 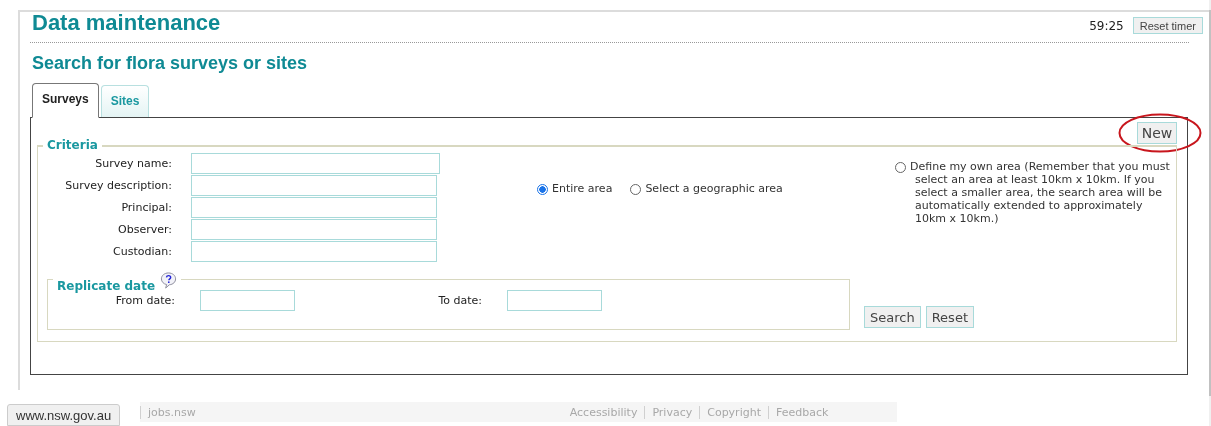 What do you see at coordinates (706, 188) in the screenshot?
I see `radio-option: Select a geographic area` at bounding box center [706, 188].